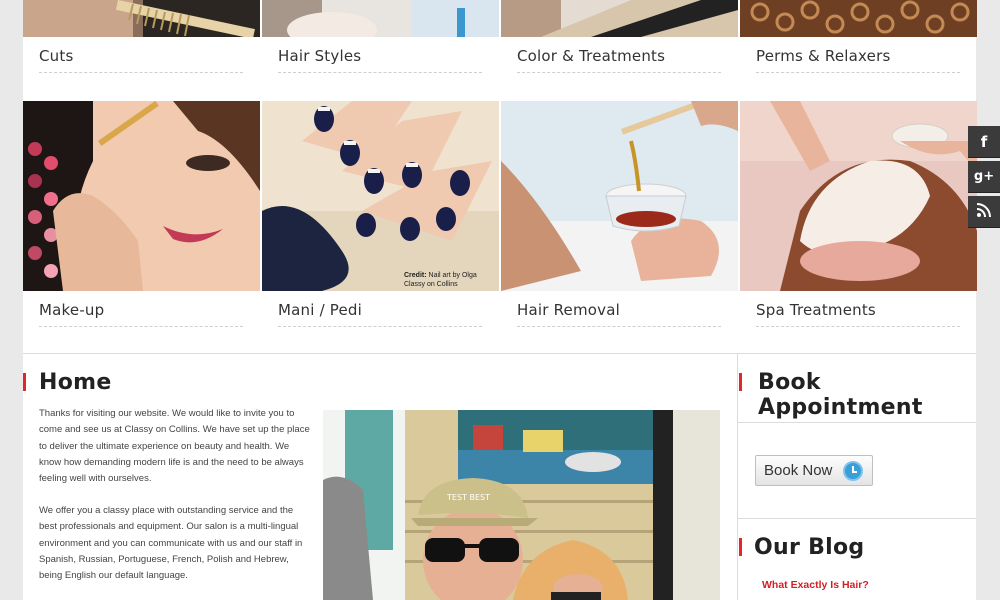 This screenshot has width=1000, height=600. What do you see at coordinates (320, 310) in the screenshot?
I see `service-label: Mani / Pedi` at bounding box center [320, 310].